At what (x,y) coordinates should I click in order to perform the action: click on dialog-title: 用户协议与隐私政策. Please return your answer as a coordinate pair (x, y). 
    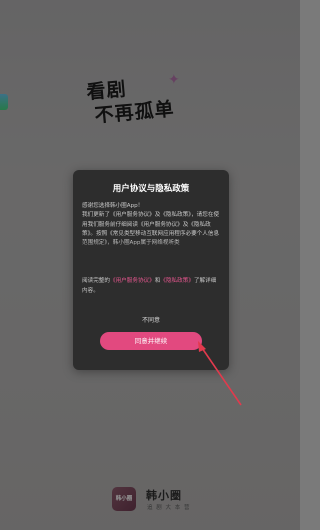
    Looking at the image, I should click on (151, 189).